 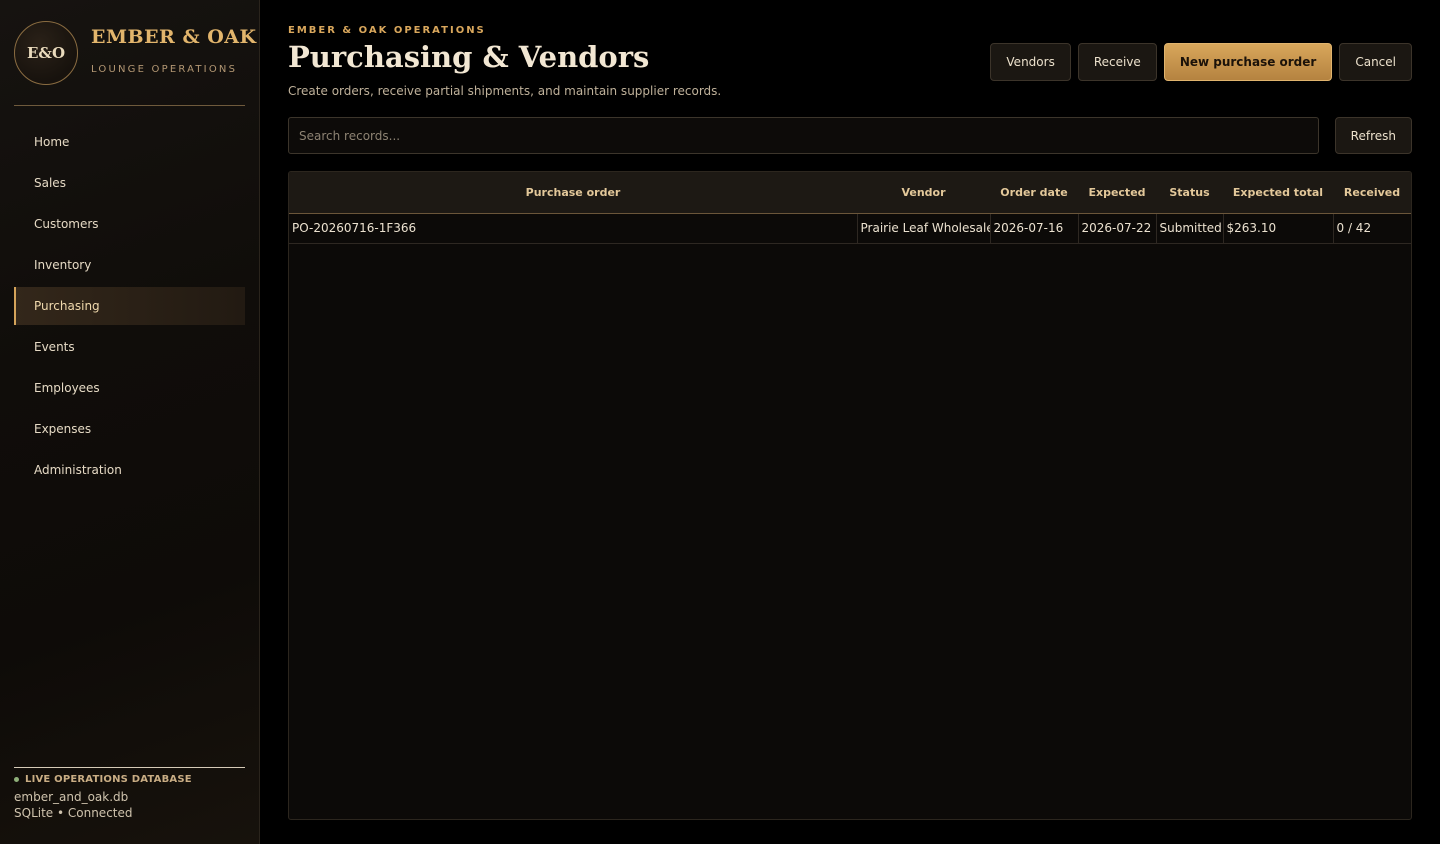 What do you see at coordinates (1278, 228) in the screenshot?
I see `cell-expected-total: $263.10` at bounding box center [1278, 228].